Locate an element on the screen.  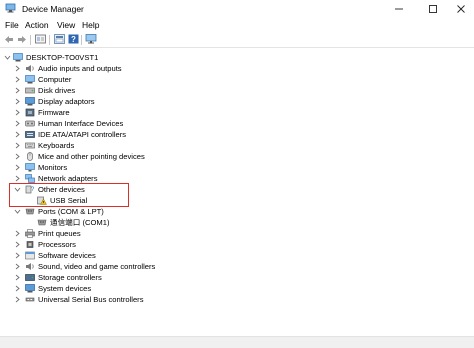
scan-hardware-icon is located at coordinates (91, 40).